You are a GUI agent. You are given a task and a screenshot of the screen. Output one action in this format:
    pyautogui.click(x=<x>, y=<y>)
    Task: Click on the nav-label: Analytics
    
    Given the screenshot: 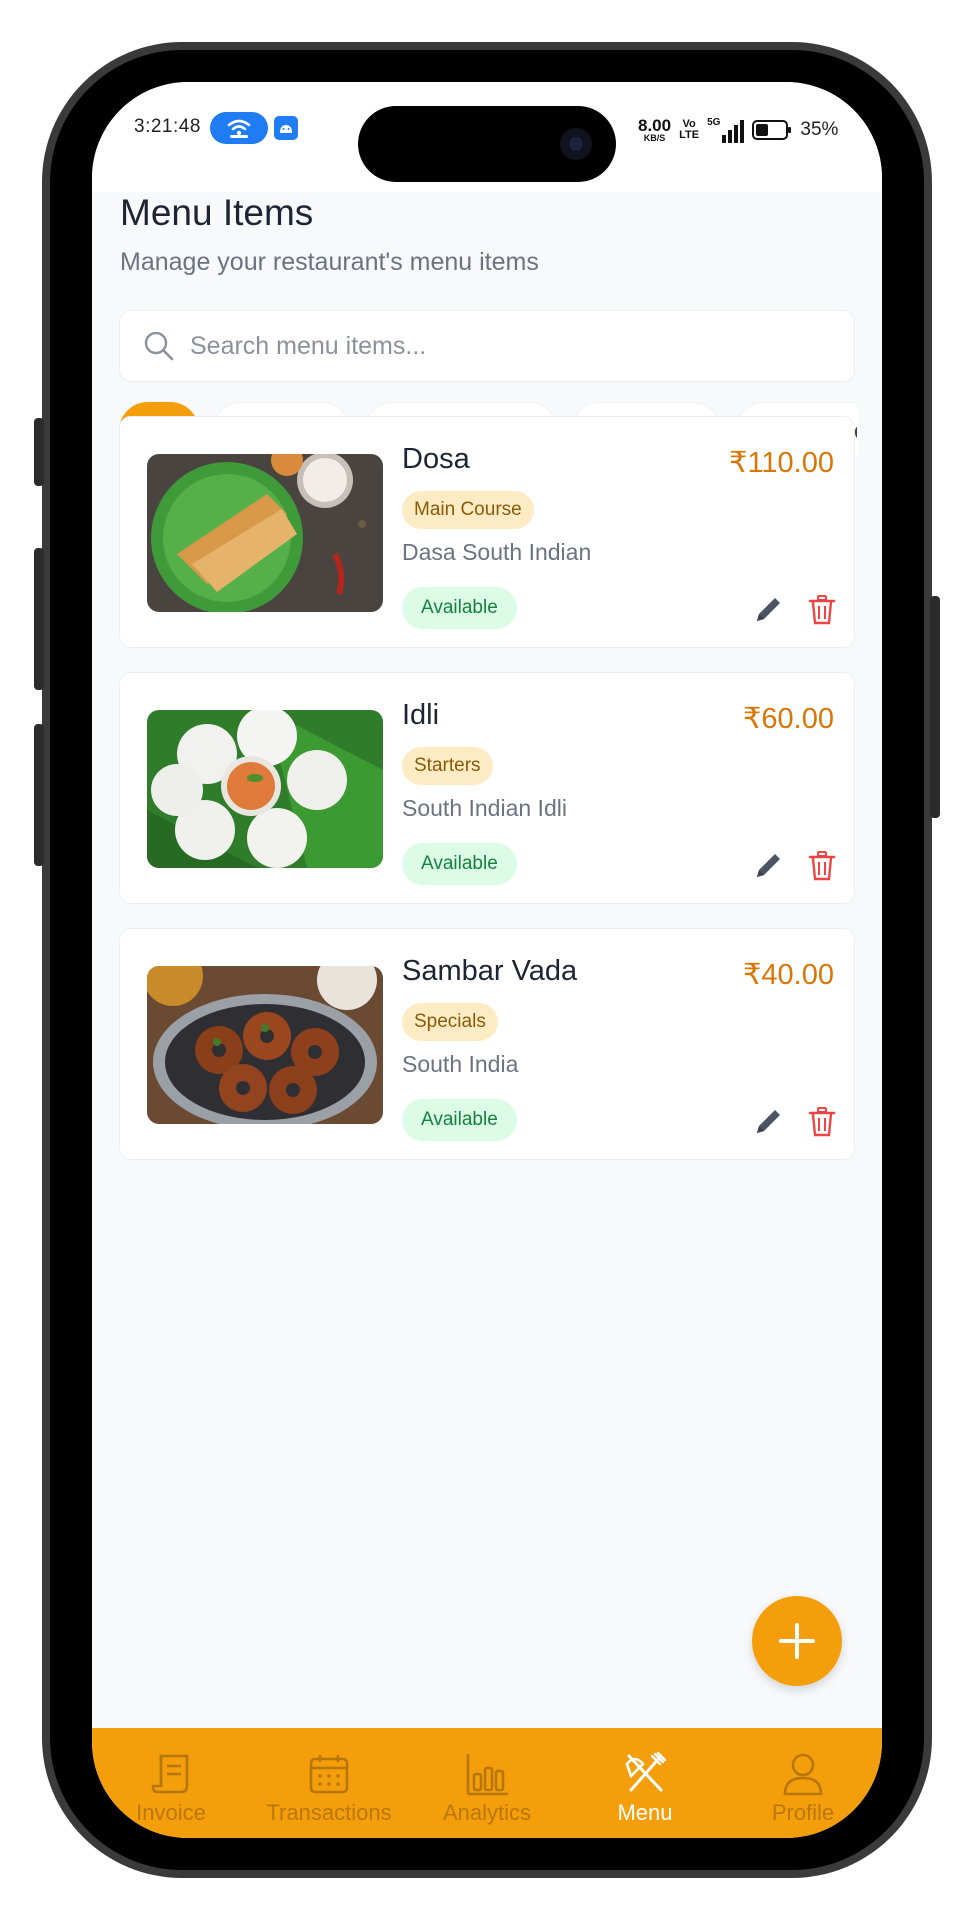 What is the action you would take?
    pyautogui.click(x=487, y=1812)
    